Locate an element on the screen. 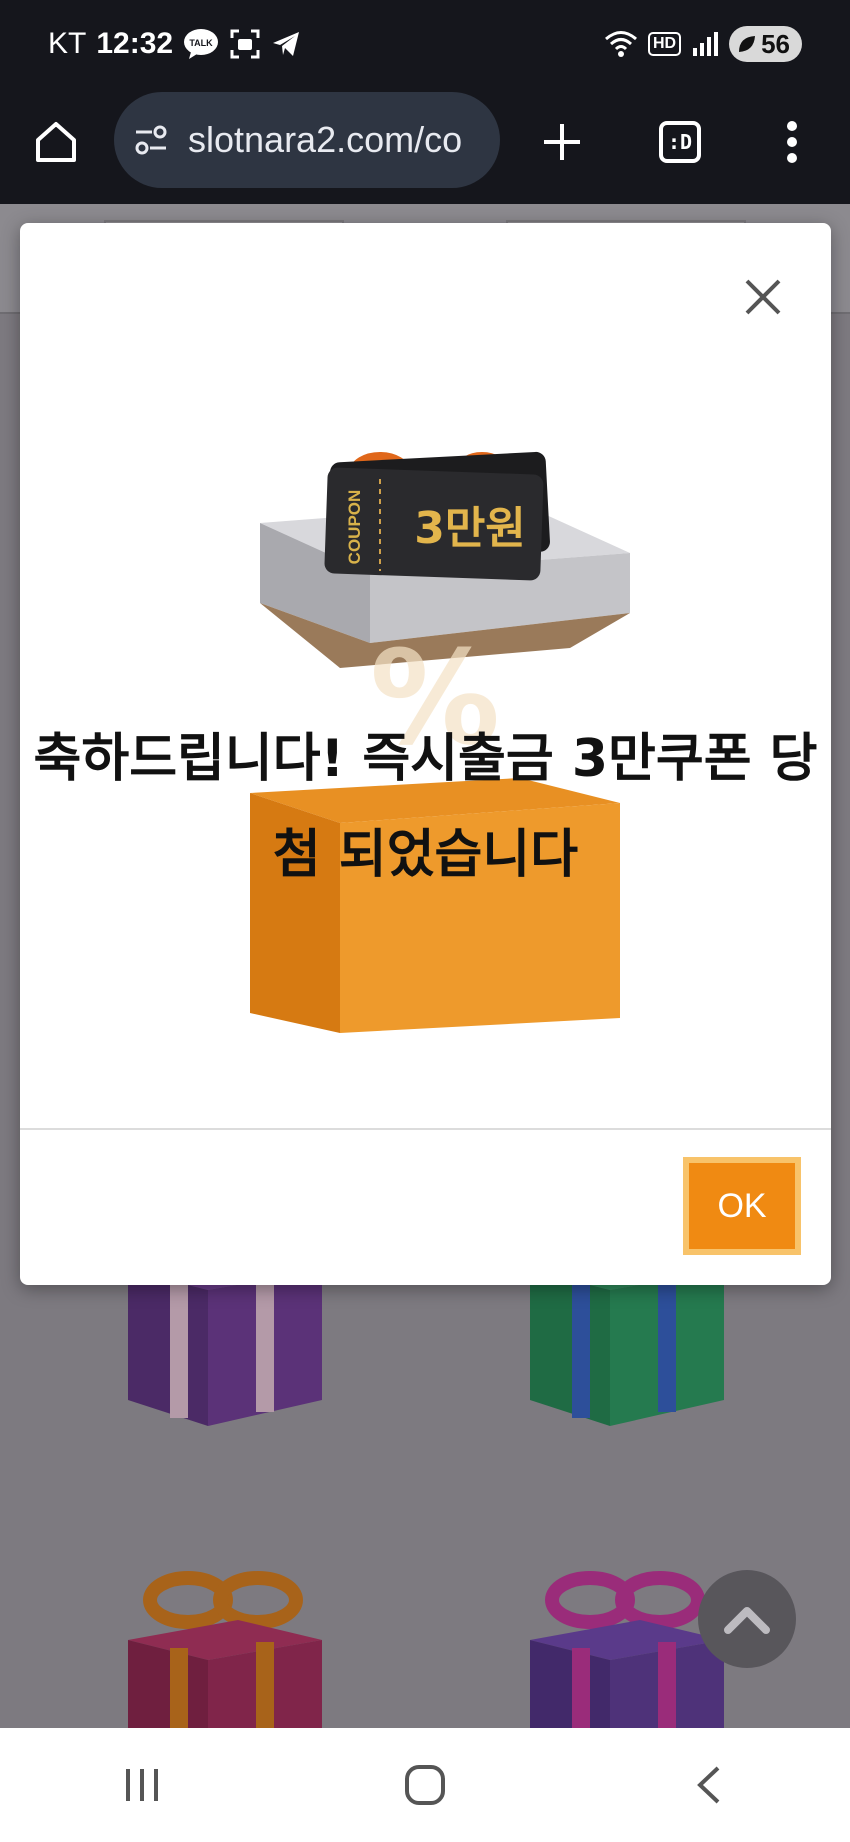  leaf-icon is located at coordinates (747, 44).